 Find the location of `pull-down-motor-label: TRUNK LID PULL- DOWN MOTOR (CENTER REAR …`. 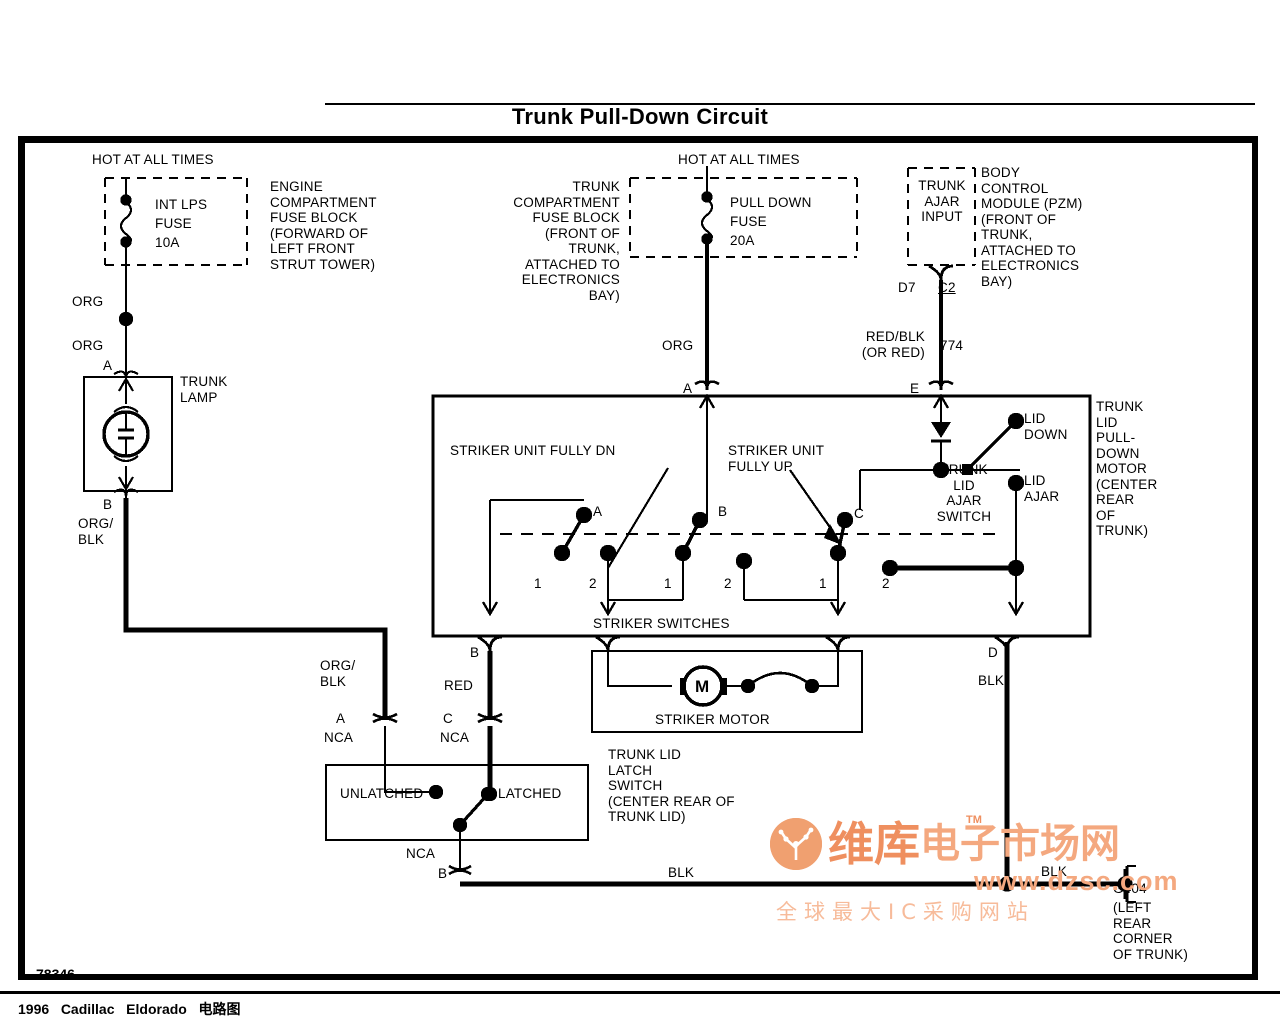

pull-down-motor-label: TRUNK LID PULL- DOWN MOTOR (CENTER REAR … is located at coordinates (1127, 468).